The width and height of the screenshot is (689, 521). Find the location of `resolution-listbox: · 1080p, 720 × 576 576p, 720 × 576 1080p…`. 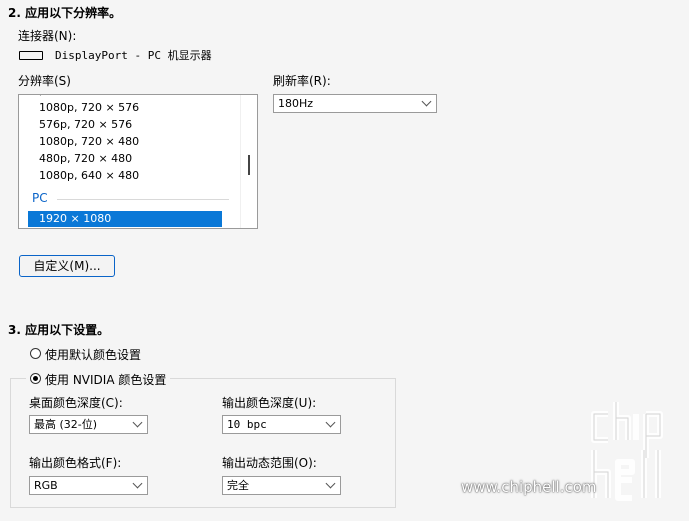

resolution-listbox: · 1080p, 720 × 576 576p, 720 × 576 1080p… is located at coordinates (138, 161).